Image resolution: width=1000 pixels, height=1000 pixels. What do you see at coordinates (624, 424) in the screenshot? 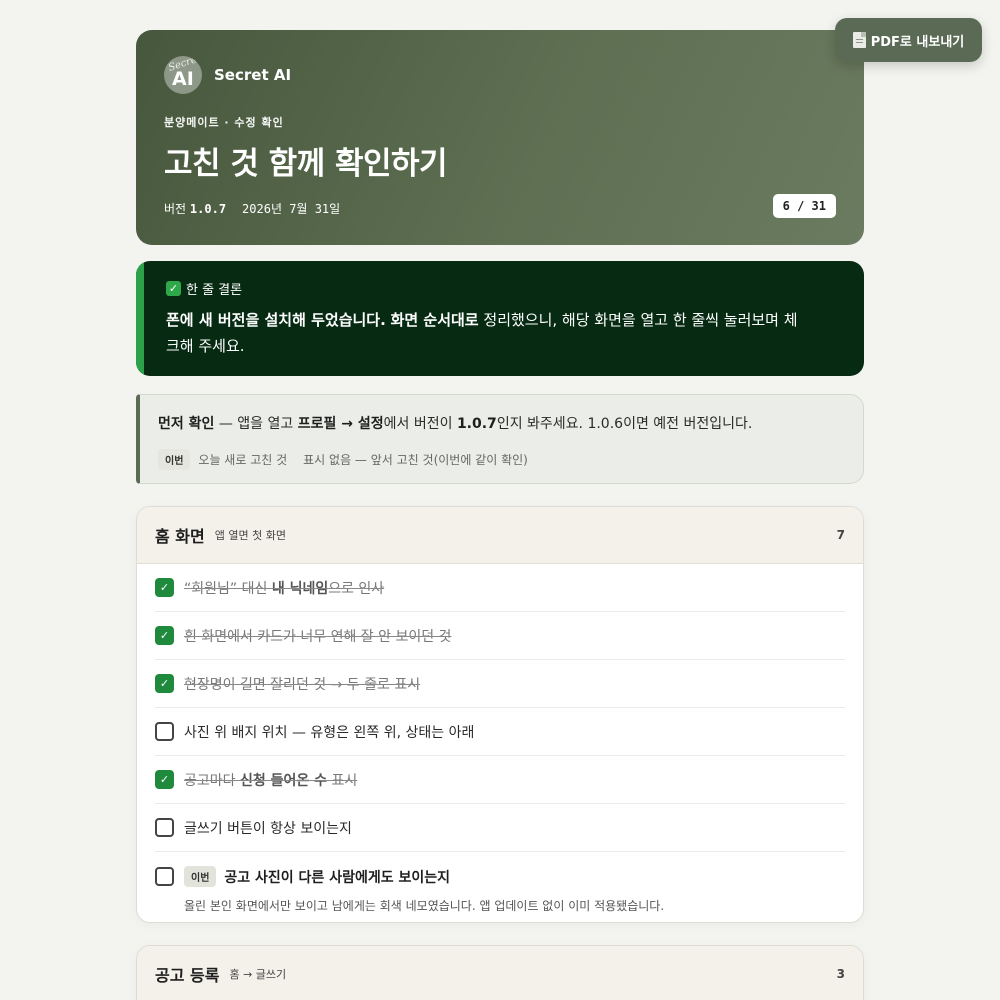
I see `notice-t3: 인지 봐주세요. 1.0.6이면 예전 버전입니다.` at bounding box center [624, 424].